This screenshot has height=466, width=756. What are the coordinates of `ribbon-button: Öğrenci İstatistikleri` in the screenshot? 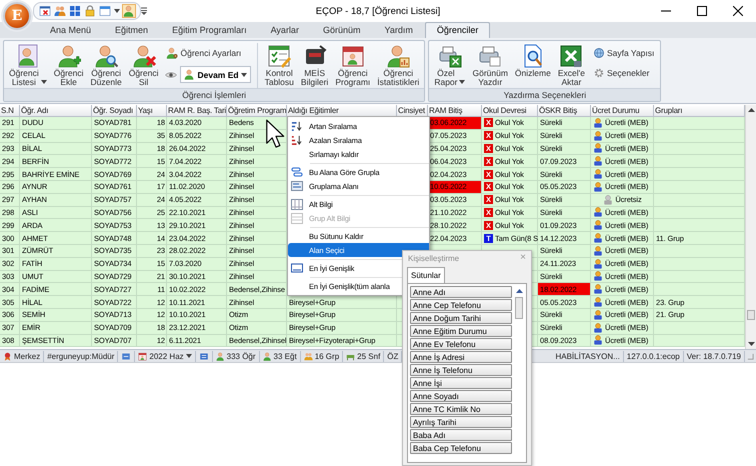 It's located at (398, 65).